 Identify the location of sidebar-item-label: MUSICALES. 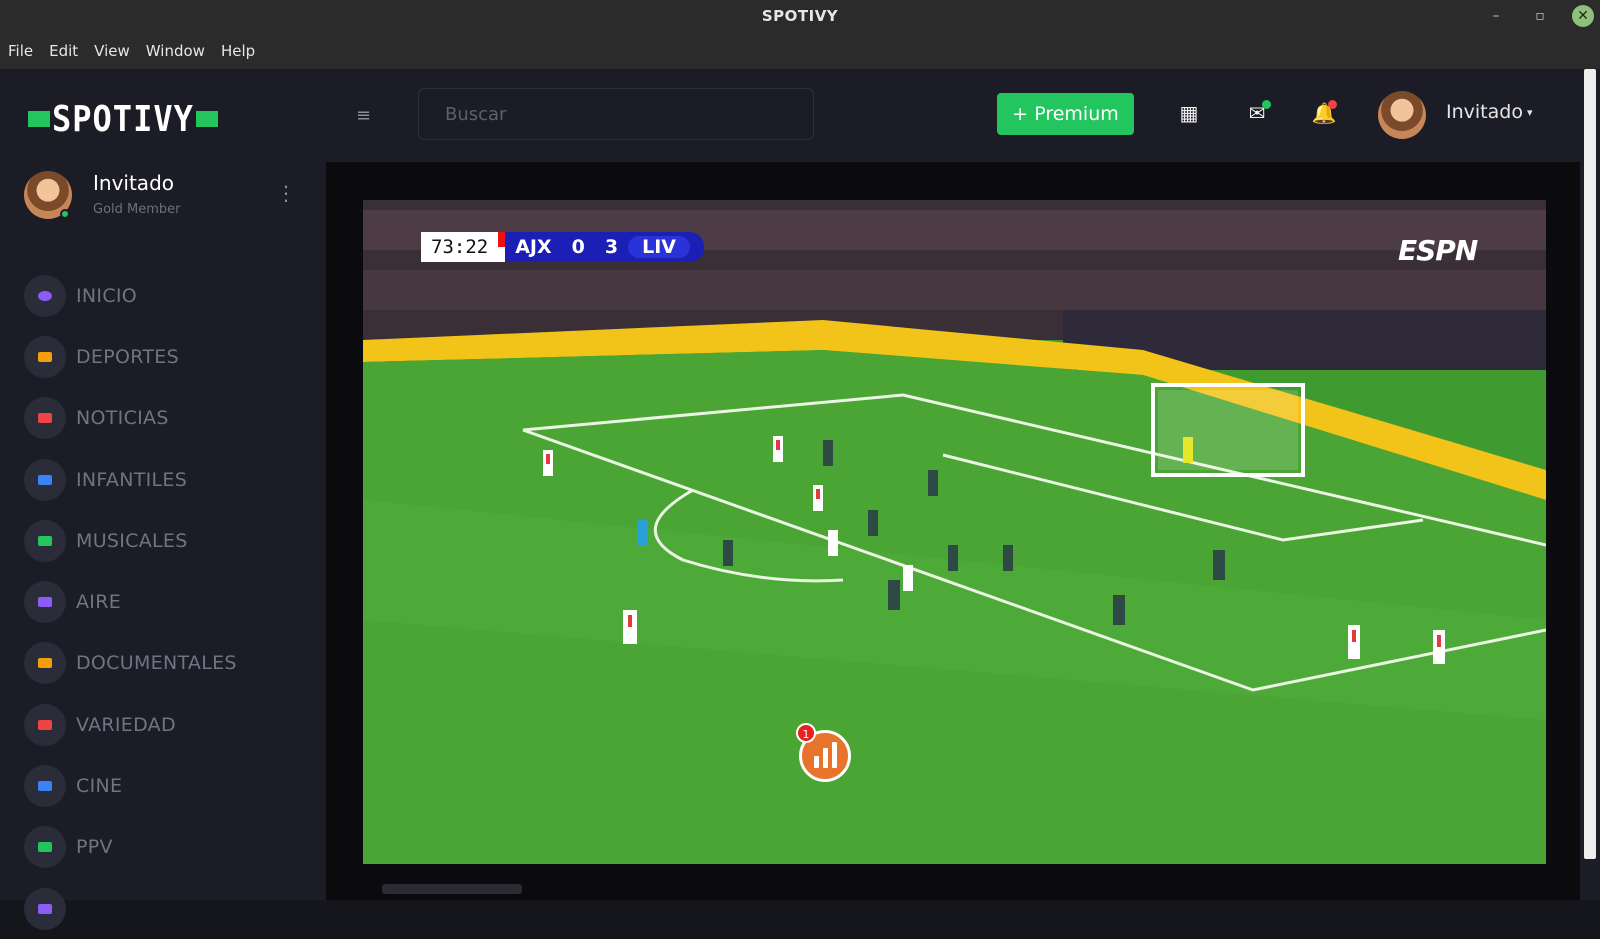
(132, 540).